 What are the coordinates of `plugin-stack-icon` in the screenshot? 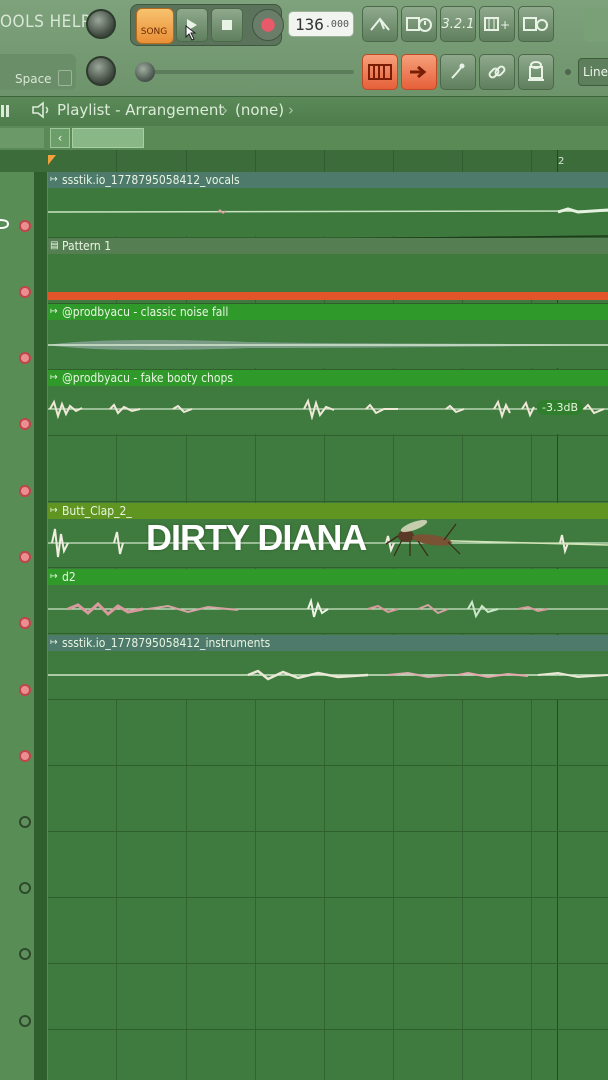 It's located at (536, 71).